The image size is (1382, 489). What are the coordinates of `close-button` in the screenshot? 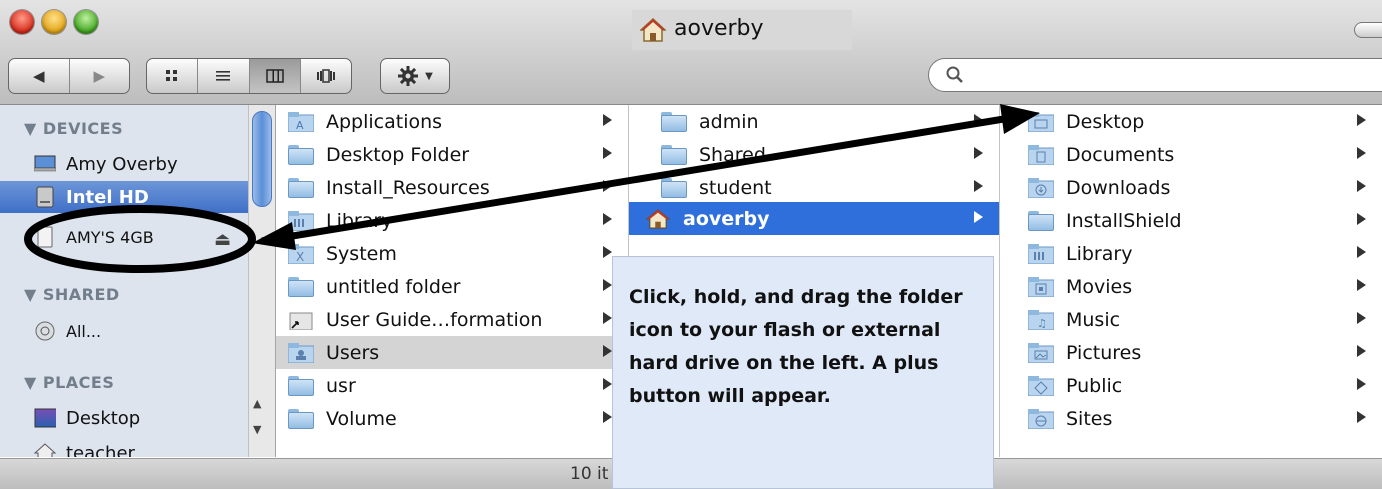 It's located at (22, 22).